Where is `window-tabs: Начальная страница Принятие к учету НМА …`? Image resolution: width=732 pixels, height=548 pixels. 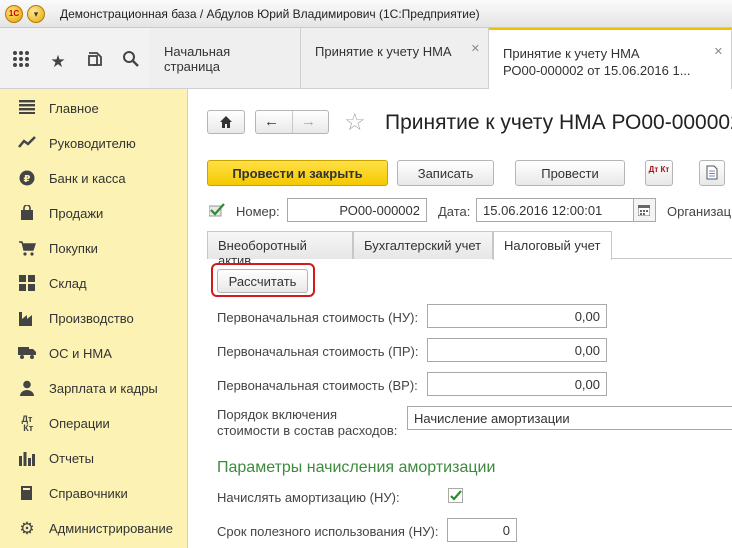
window-tabs: Начальная страница Принятие к учету НМА … is located at coordinates (441, 58).